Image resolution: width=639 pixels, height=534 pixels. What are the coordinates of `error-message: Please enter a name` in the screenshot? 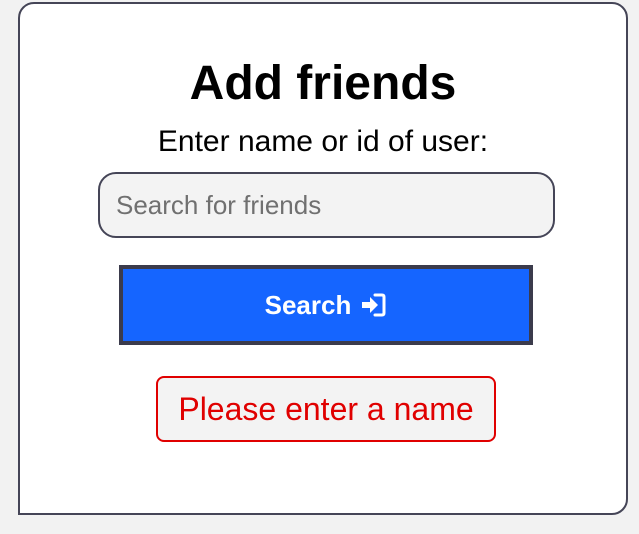 It's located at (326, 409).